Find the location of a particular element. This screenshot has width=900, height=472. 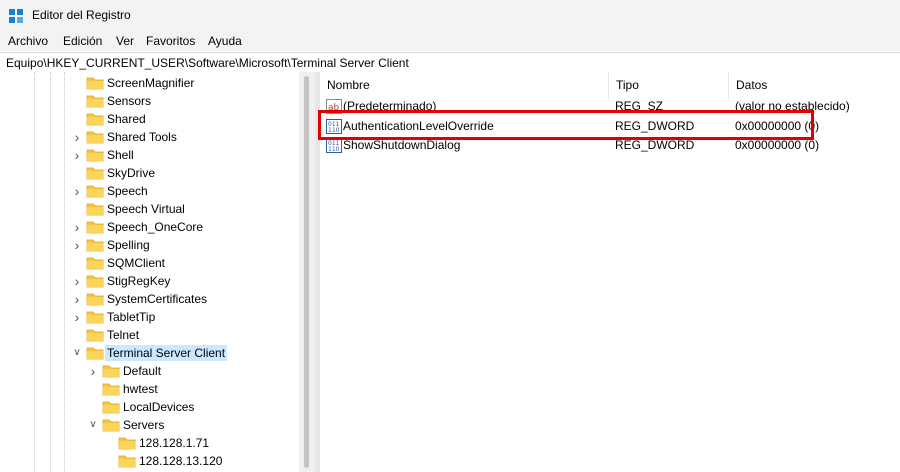

tree-item: › Speech is located at coordinates (149, 191).